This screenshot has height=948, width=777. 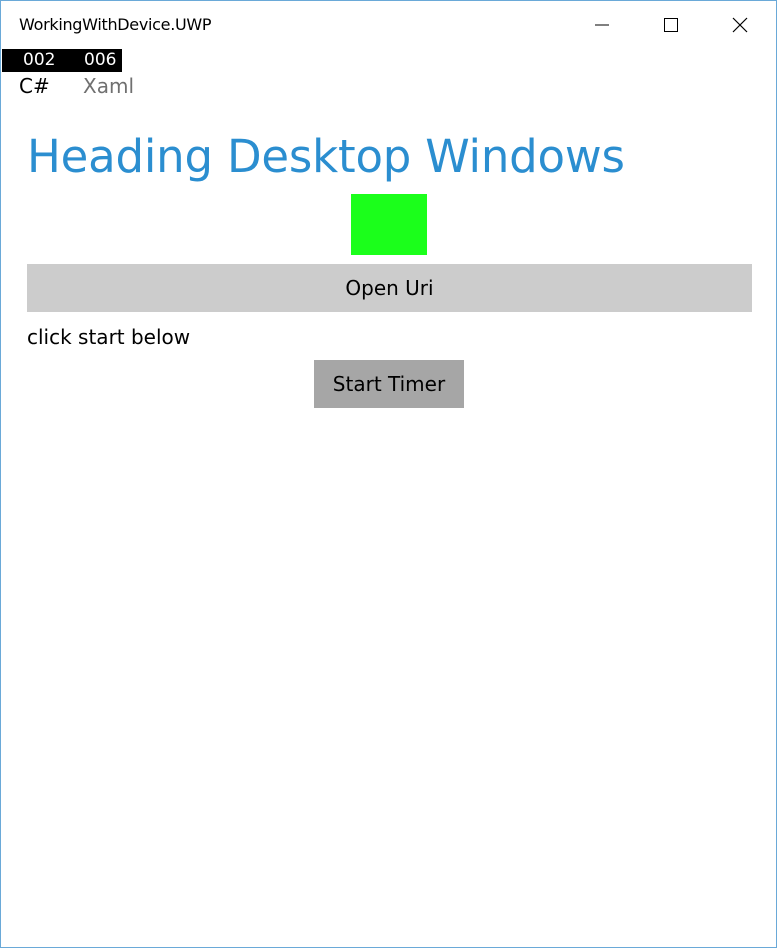 What do you see at coordinates (115, 24) in the screenshot?
I see `window-title: WorkingWithDevice.UWP` at bounding box center [115, 24].